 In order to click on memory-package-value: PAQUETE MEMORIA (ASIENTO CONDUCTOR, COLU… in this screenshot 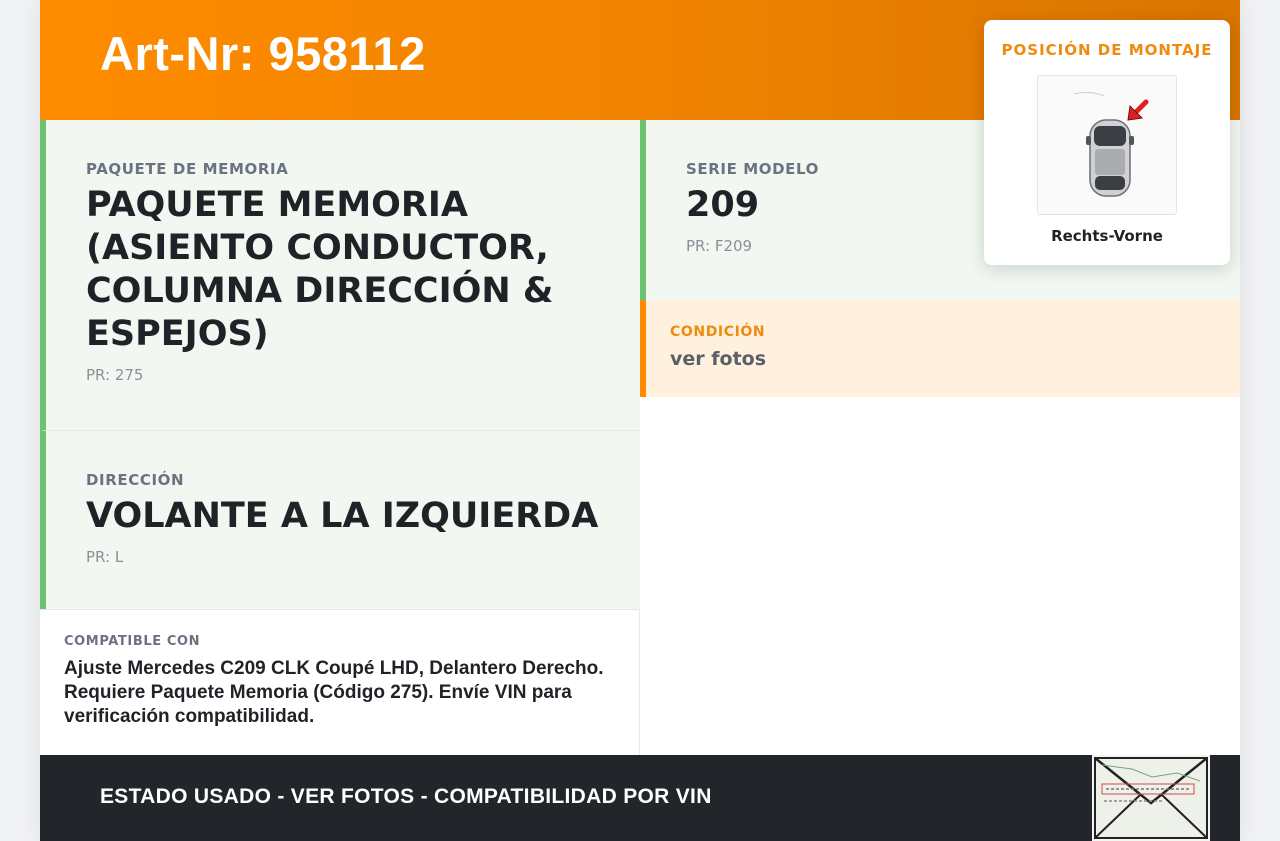, I will do `click(320, 269)`.